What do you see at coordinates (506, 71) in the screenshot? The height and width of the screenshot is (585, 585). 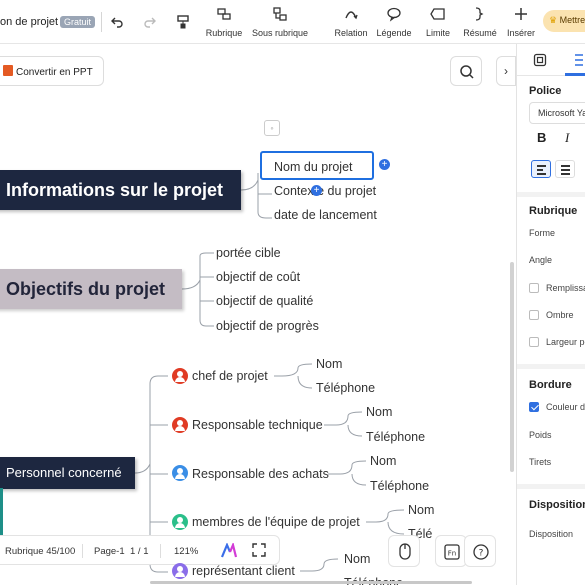 I see `panel-toggle-button: ›` at bounding box center [506, 71].